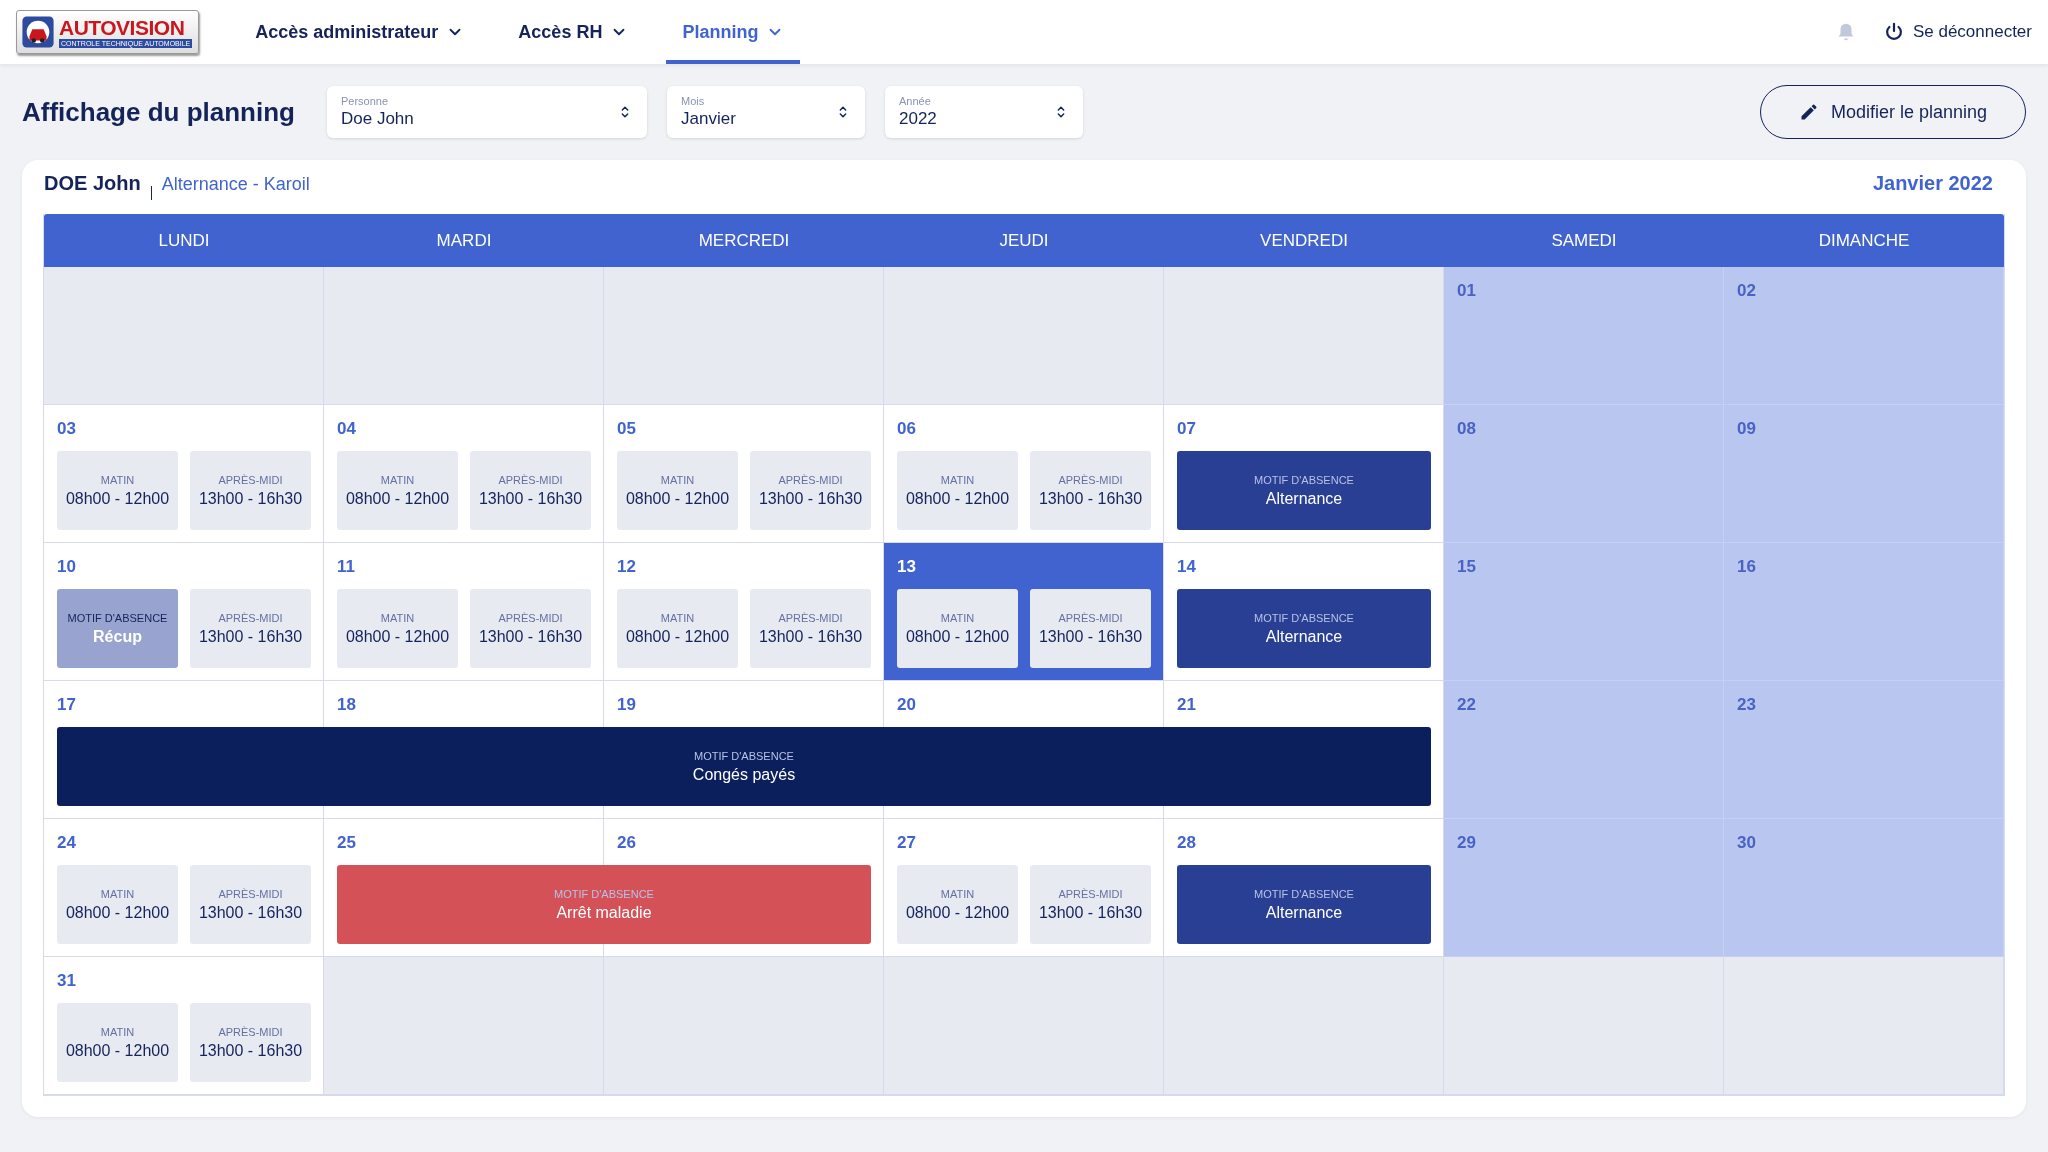 This screenshot has width=2048, height=1152. Describe the element at coordinates (573, 32) in the screenshot. I see `nav-tab: Accès RH` at that location.